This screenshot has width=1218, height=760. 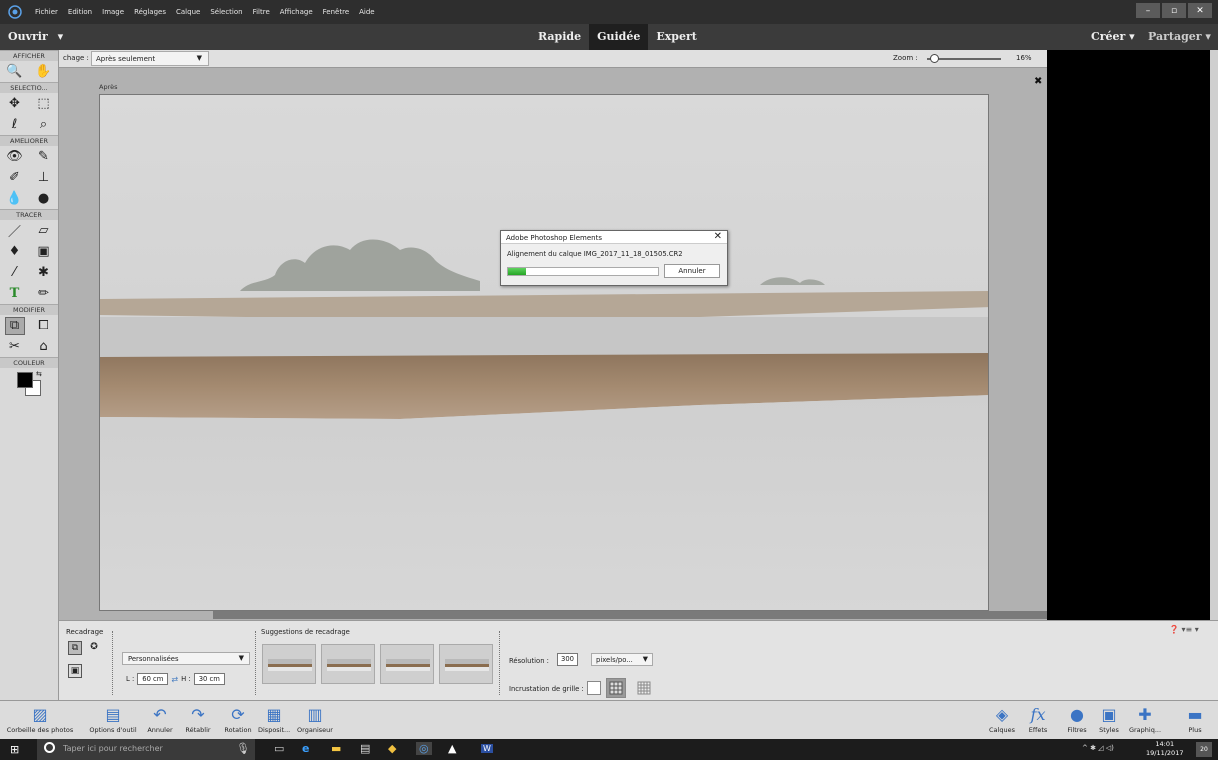 I want to click on redo-button: ↷ Rétablir, so click(x=198, y=719).